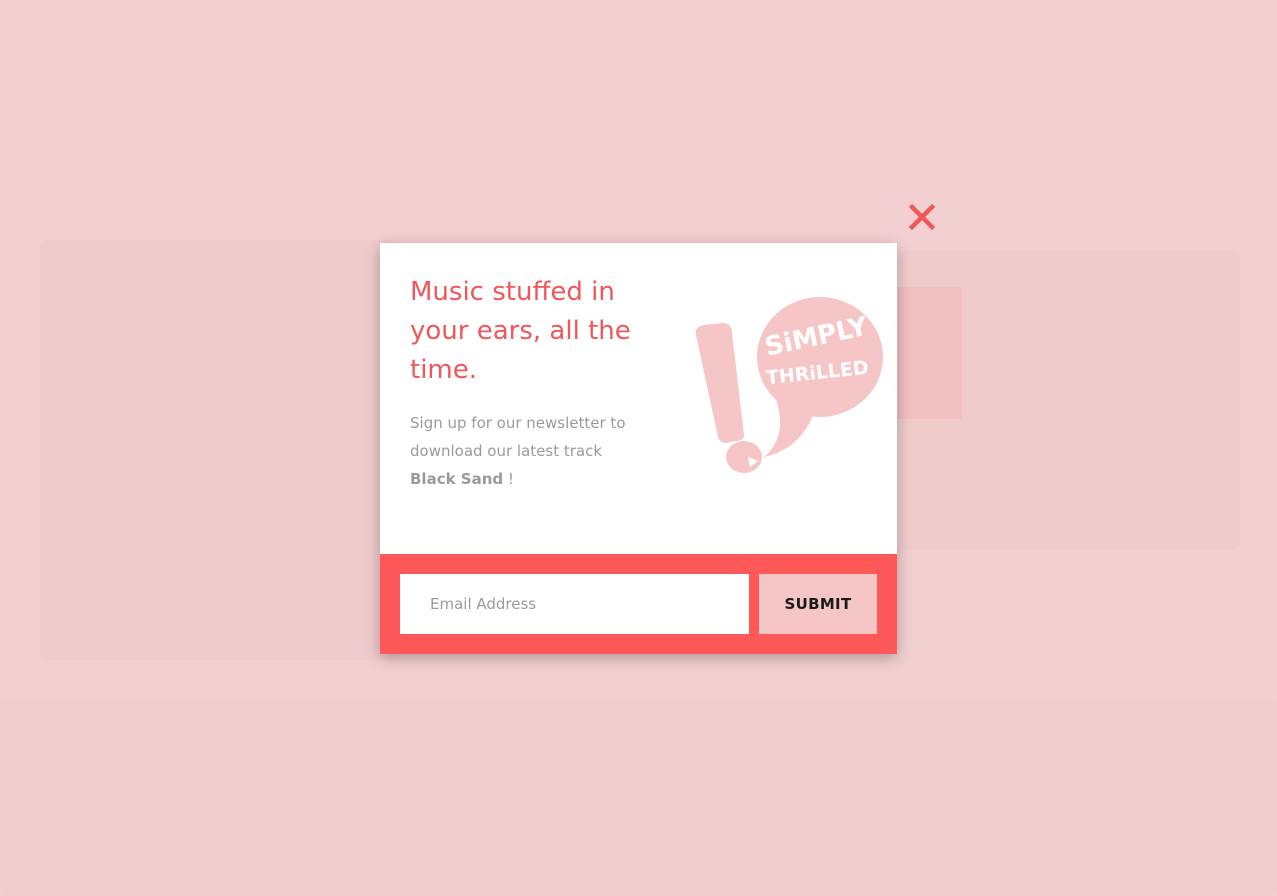 Image resolution: width=1277 pixels, height=896 pixels. I want to click on close-icon, so click(922, 217).